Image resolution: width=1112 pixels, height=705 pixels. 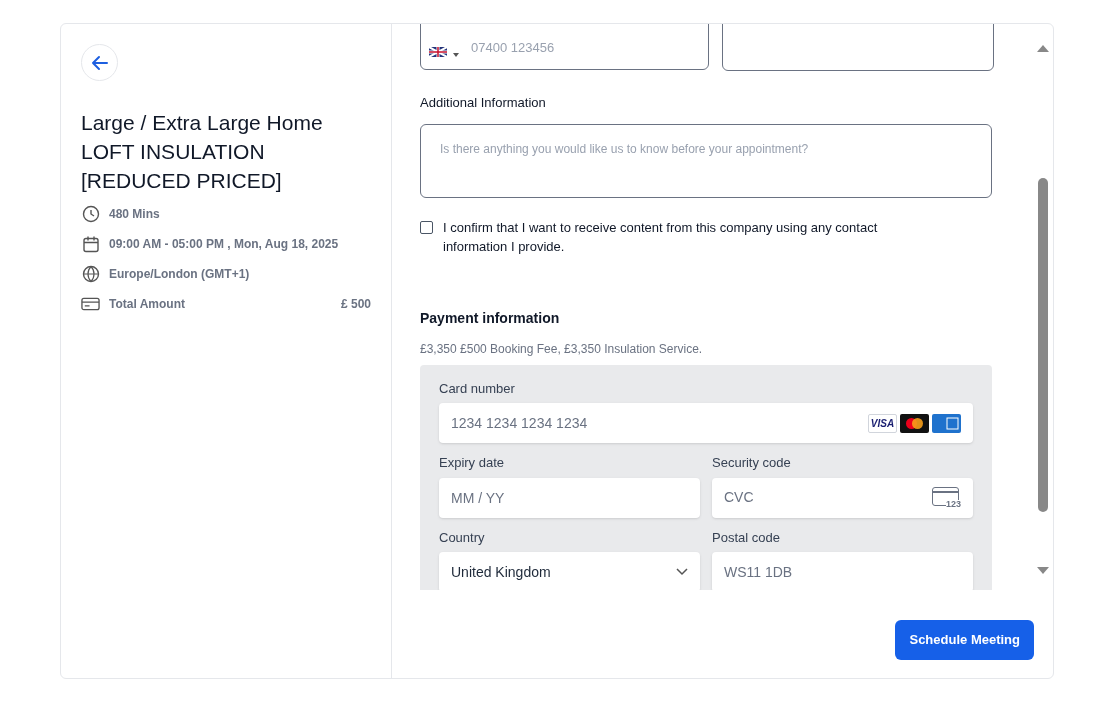 I want to click on consent-text: I confirm that I want to receive content from this company using any contact information I provide., so click(x=661, y=237).